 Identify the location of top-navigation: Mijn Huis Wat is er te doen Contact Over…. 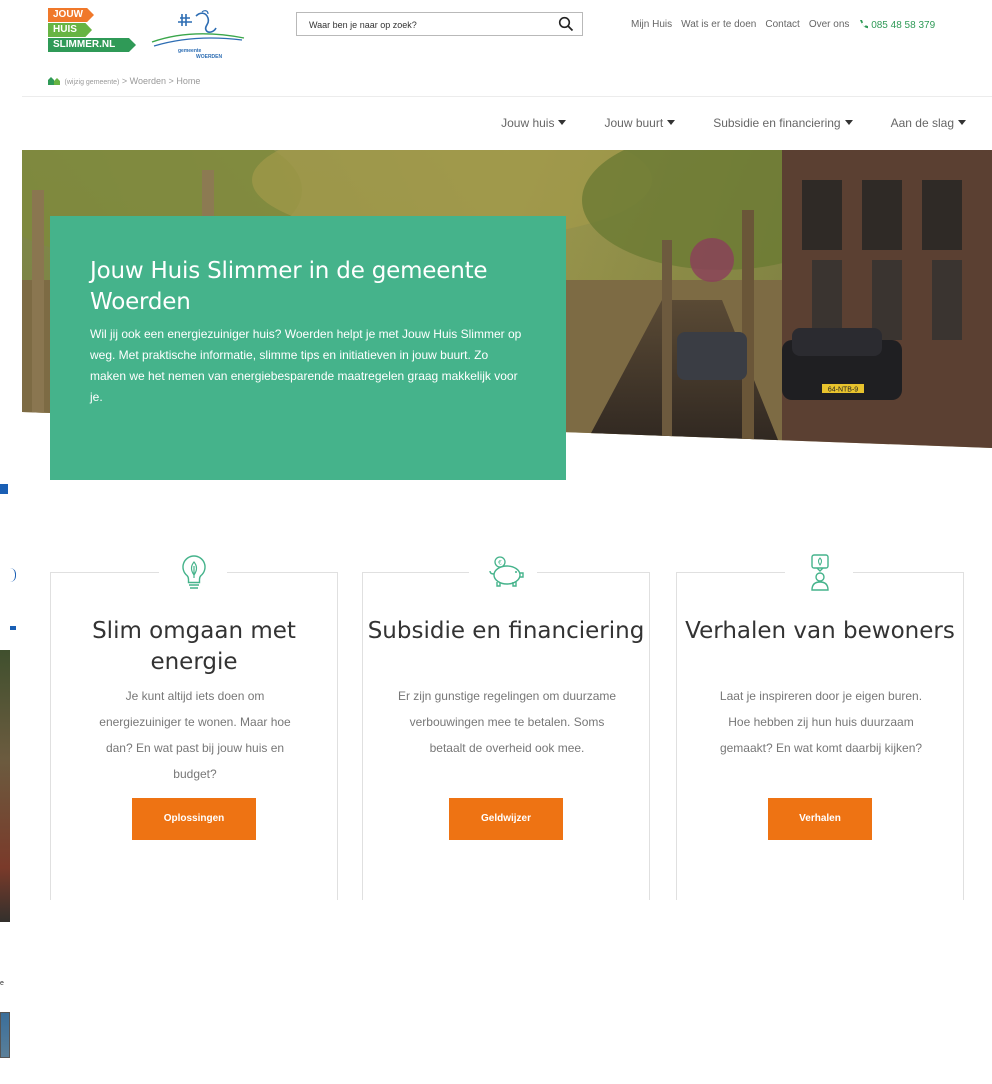
(783, 25).